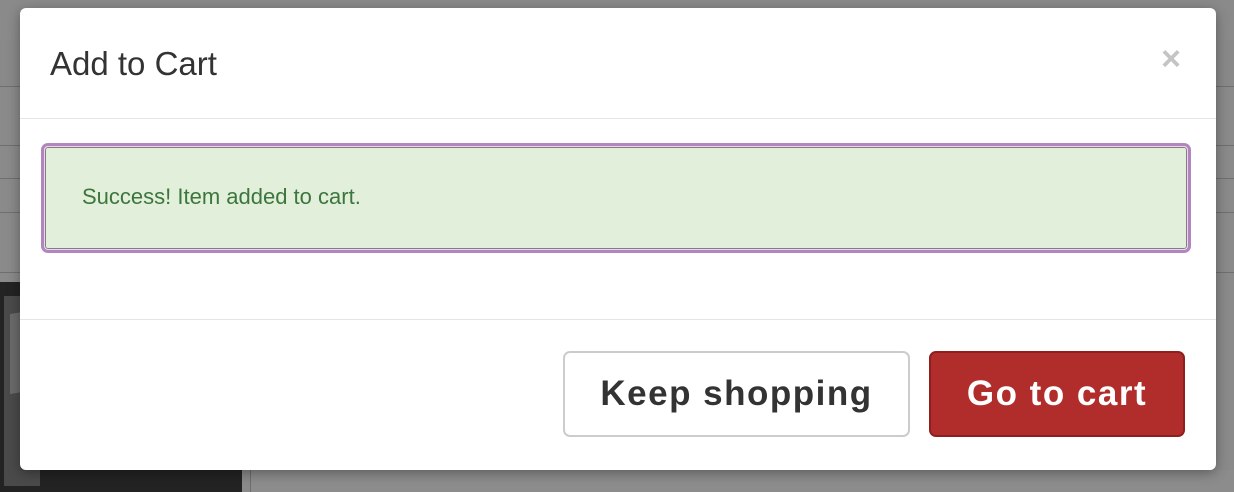 The height and width of the screenshot is (492, 1234). I want to click on success-message: Success! Item added to cart., so click(221, 196).